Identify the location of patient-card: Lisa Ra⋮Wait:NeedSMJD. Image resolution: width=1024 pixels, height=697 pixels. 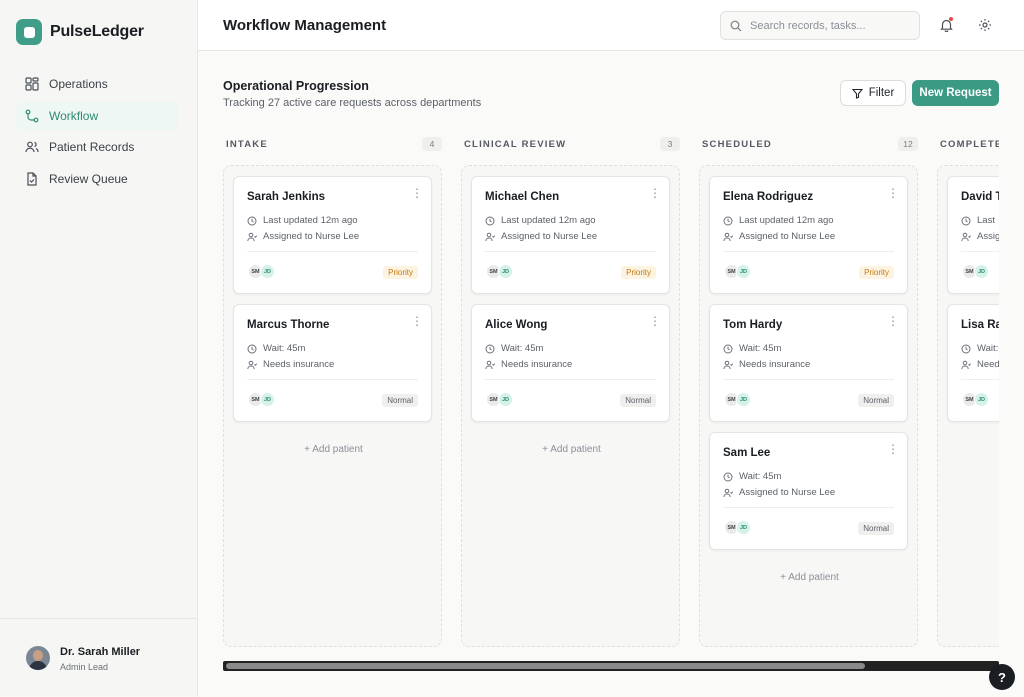
(973, 363).